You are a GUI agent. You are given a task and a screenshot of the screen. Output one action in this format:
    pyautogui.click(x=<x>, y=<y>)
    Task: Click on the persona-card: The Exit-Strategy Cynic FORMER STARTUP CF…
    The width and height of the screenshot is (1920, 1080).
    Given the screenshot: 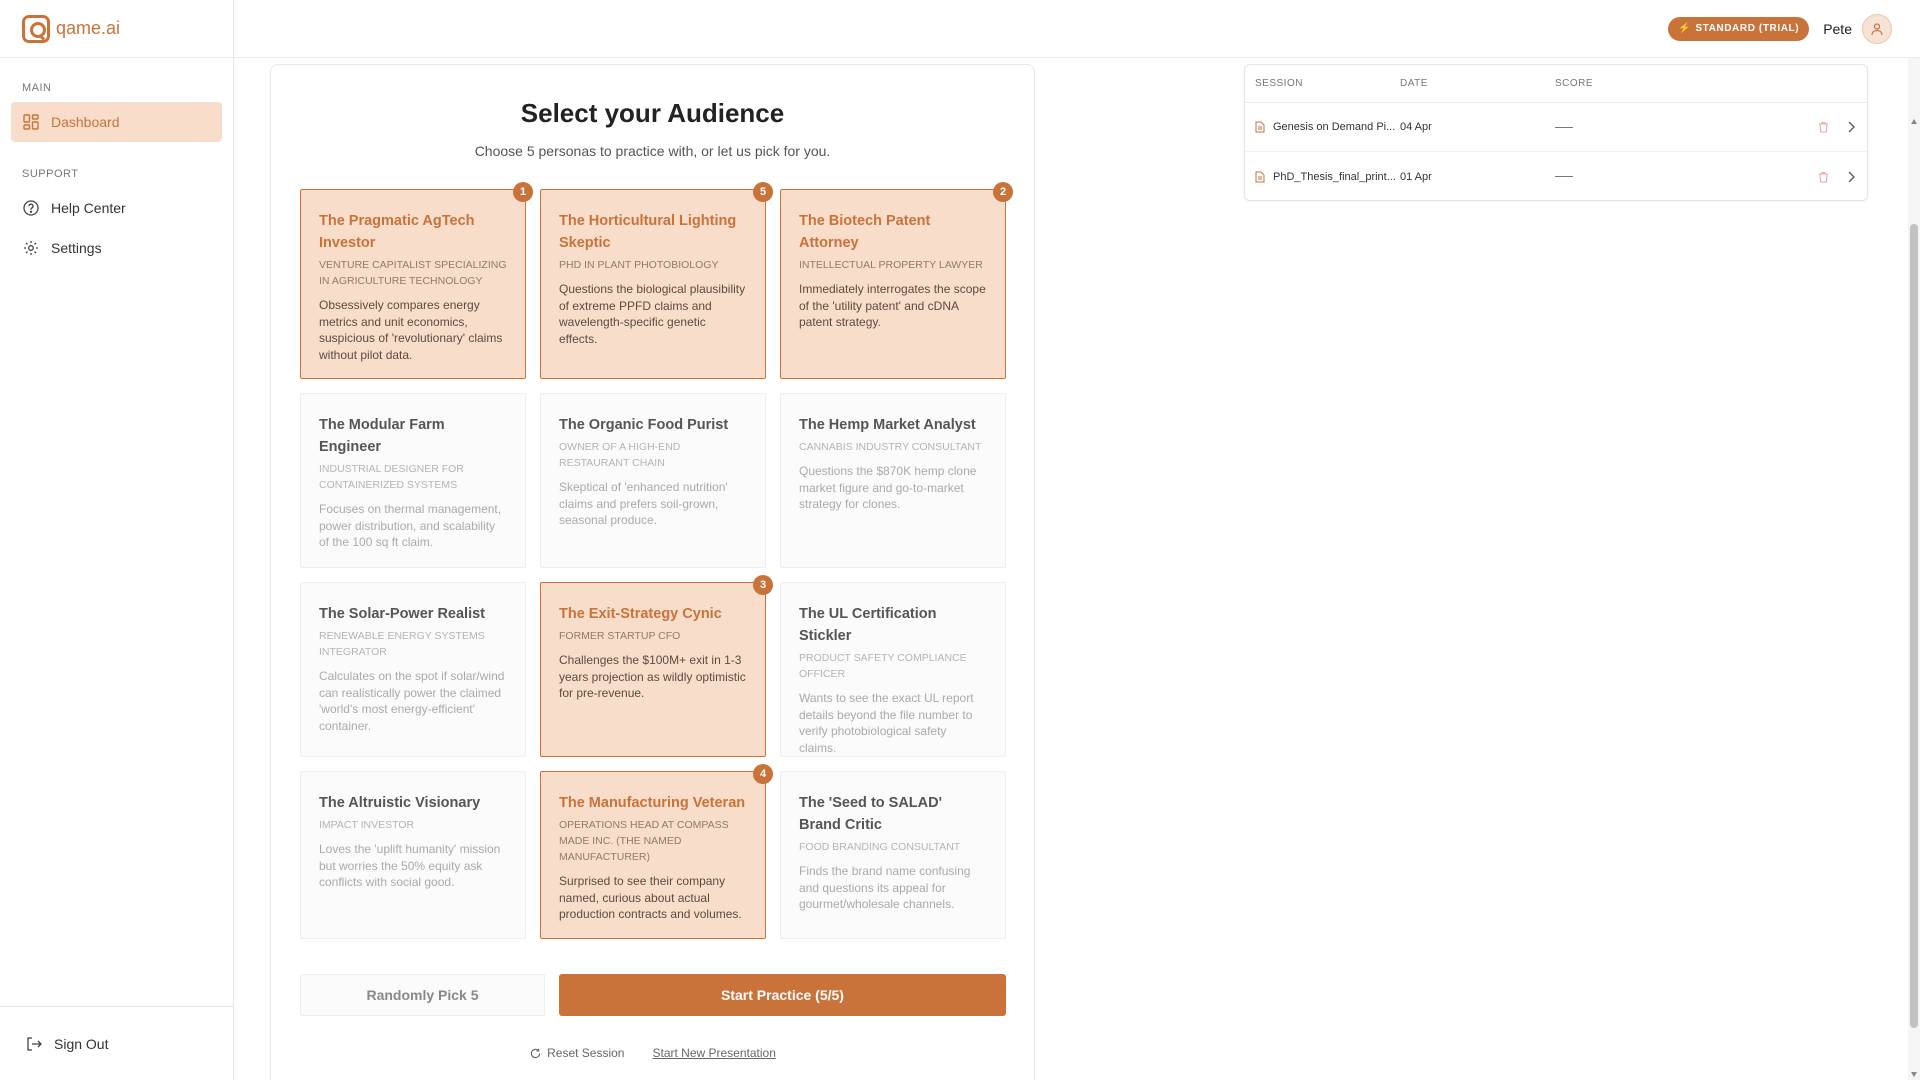 What is the action you would take?
    pyautogui.click(x=656, y=666)
    